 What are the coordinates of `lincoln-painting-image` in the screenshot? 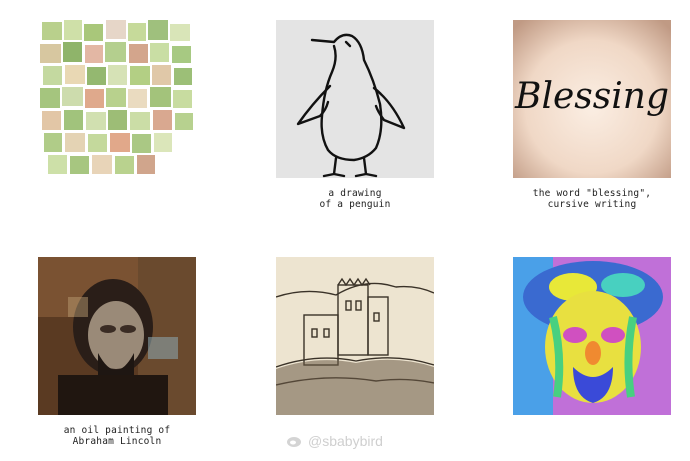 It's located at (117, 336).